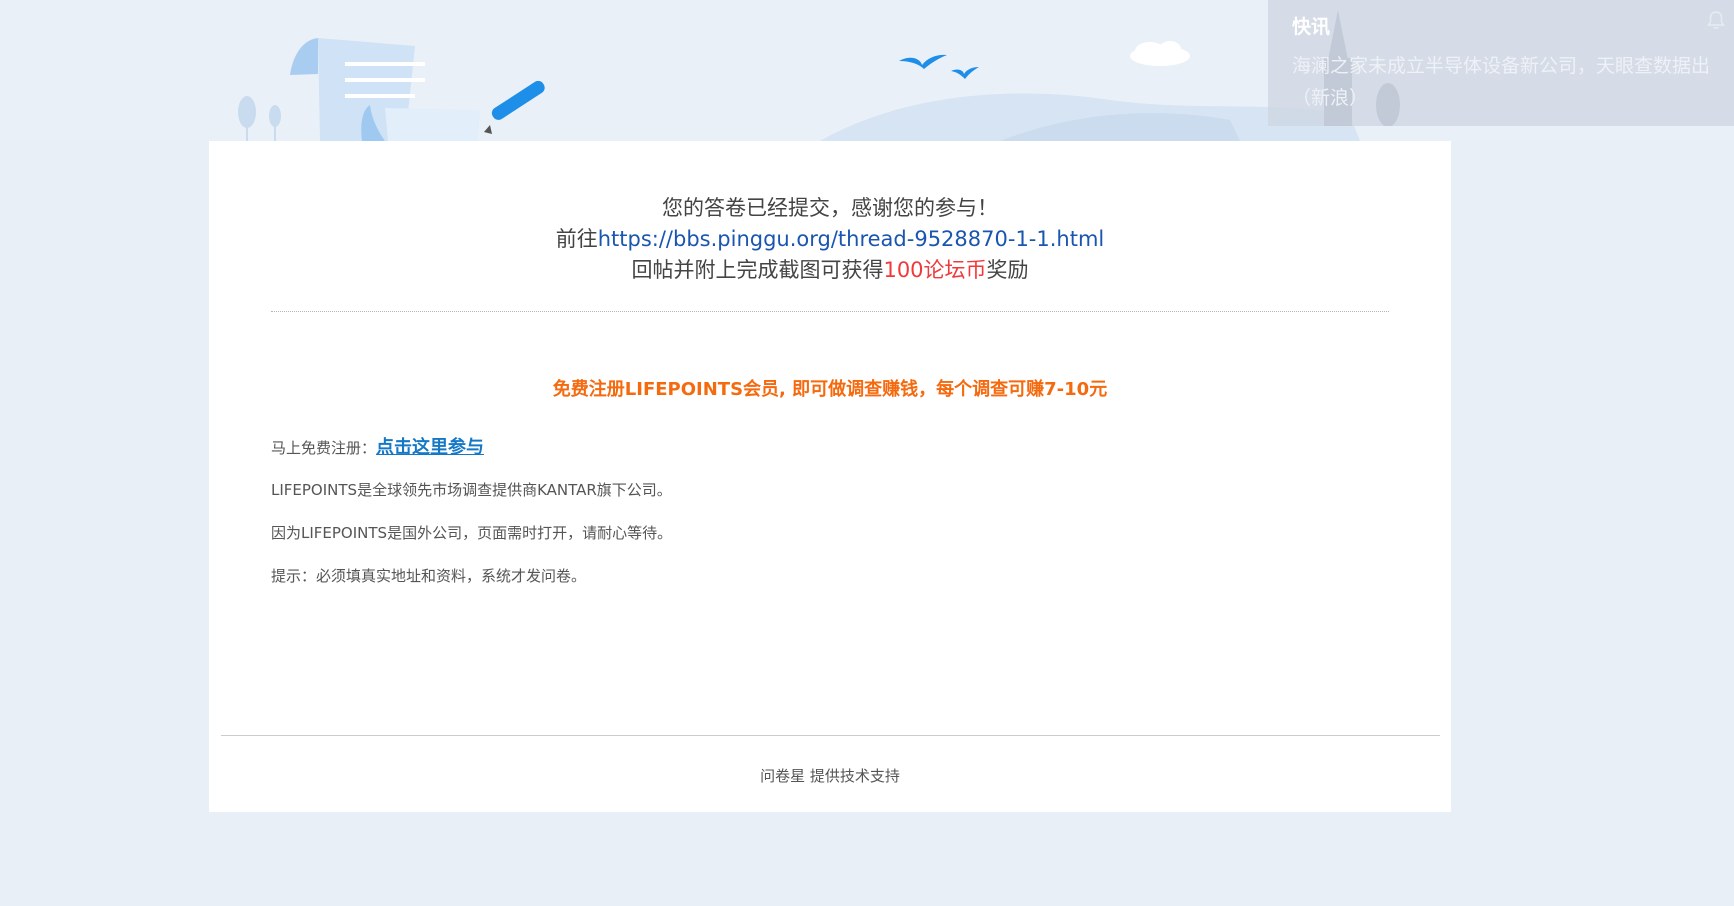 This screenshot has height=906, width=1734. What do you see at coordinates (429, 576) in the screenshot?
I see `info-text-3: 提示：必须填真实地址和资料，系统才发问卷。` at bounding box center [429, 576].